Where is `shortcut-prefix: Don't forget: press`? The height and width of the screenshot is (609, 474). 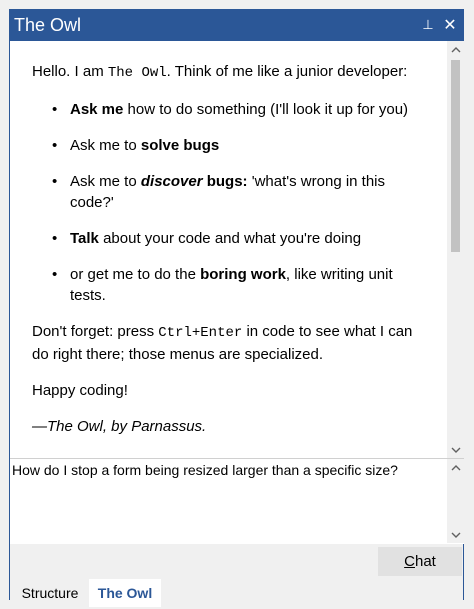 shortcut-prefix: Don't forget: press is located at coordinates (95, 331).